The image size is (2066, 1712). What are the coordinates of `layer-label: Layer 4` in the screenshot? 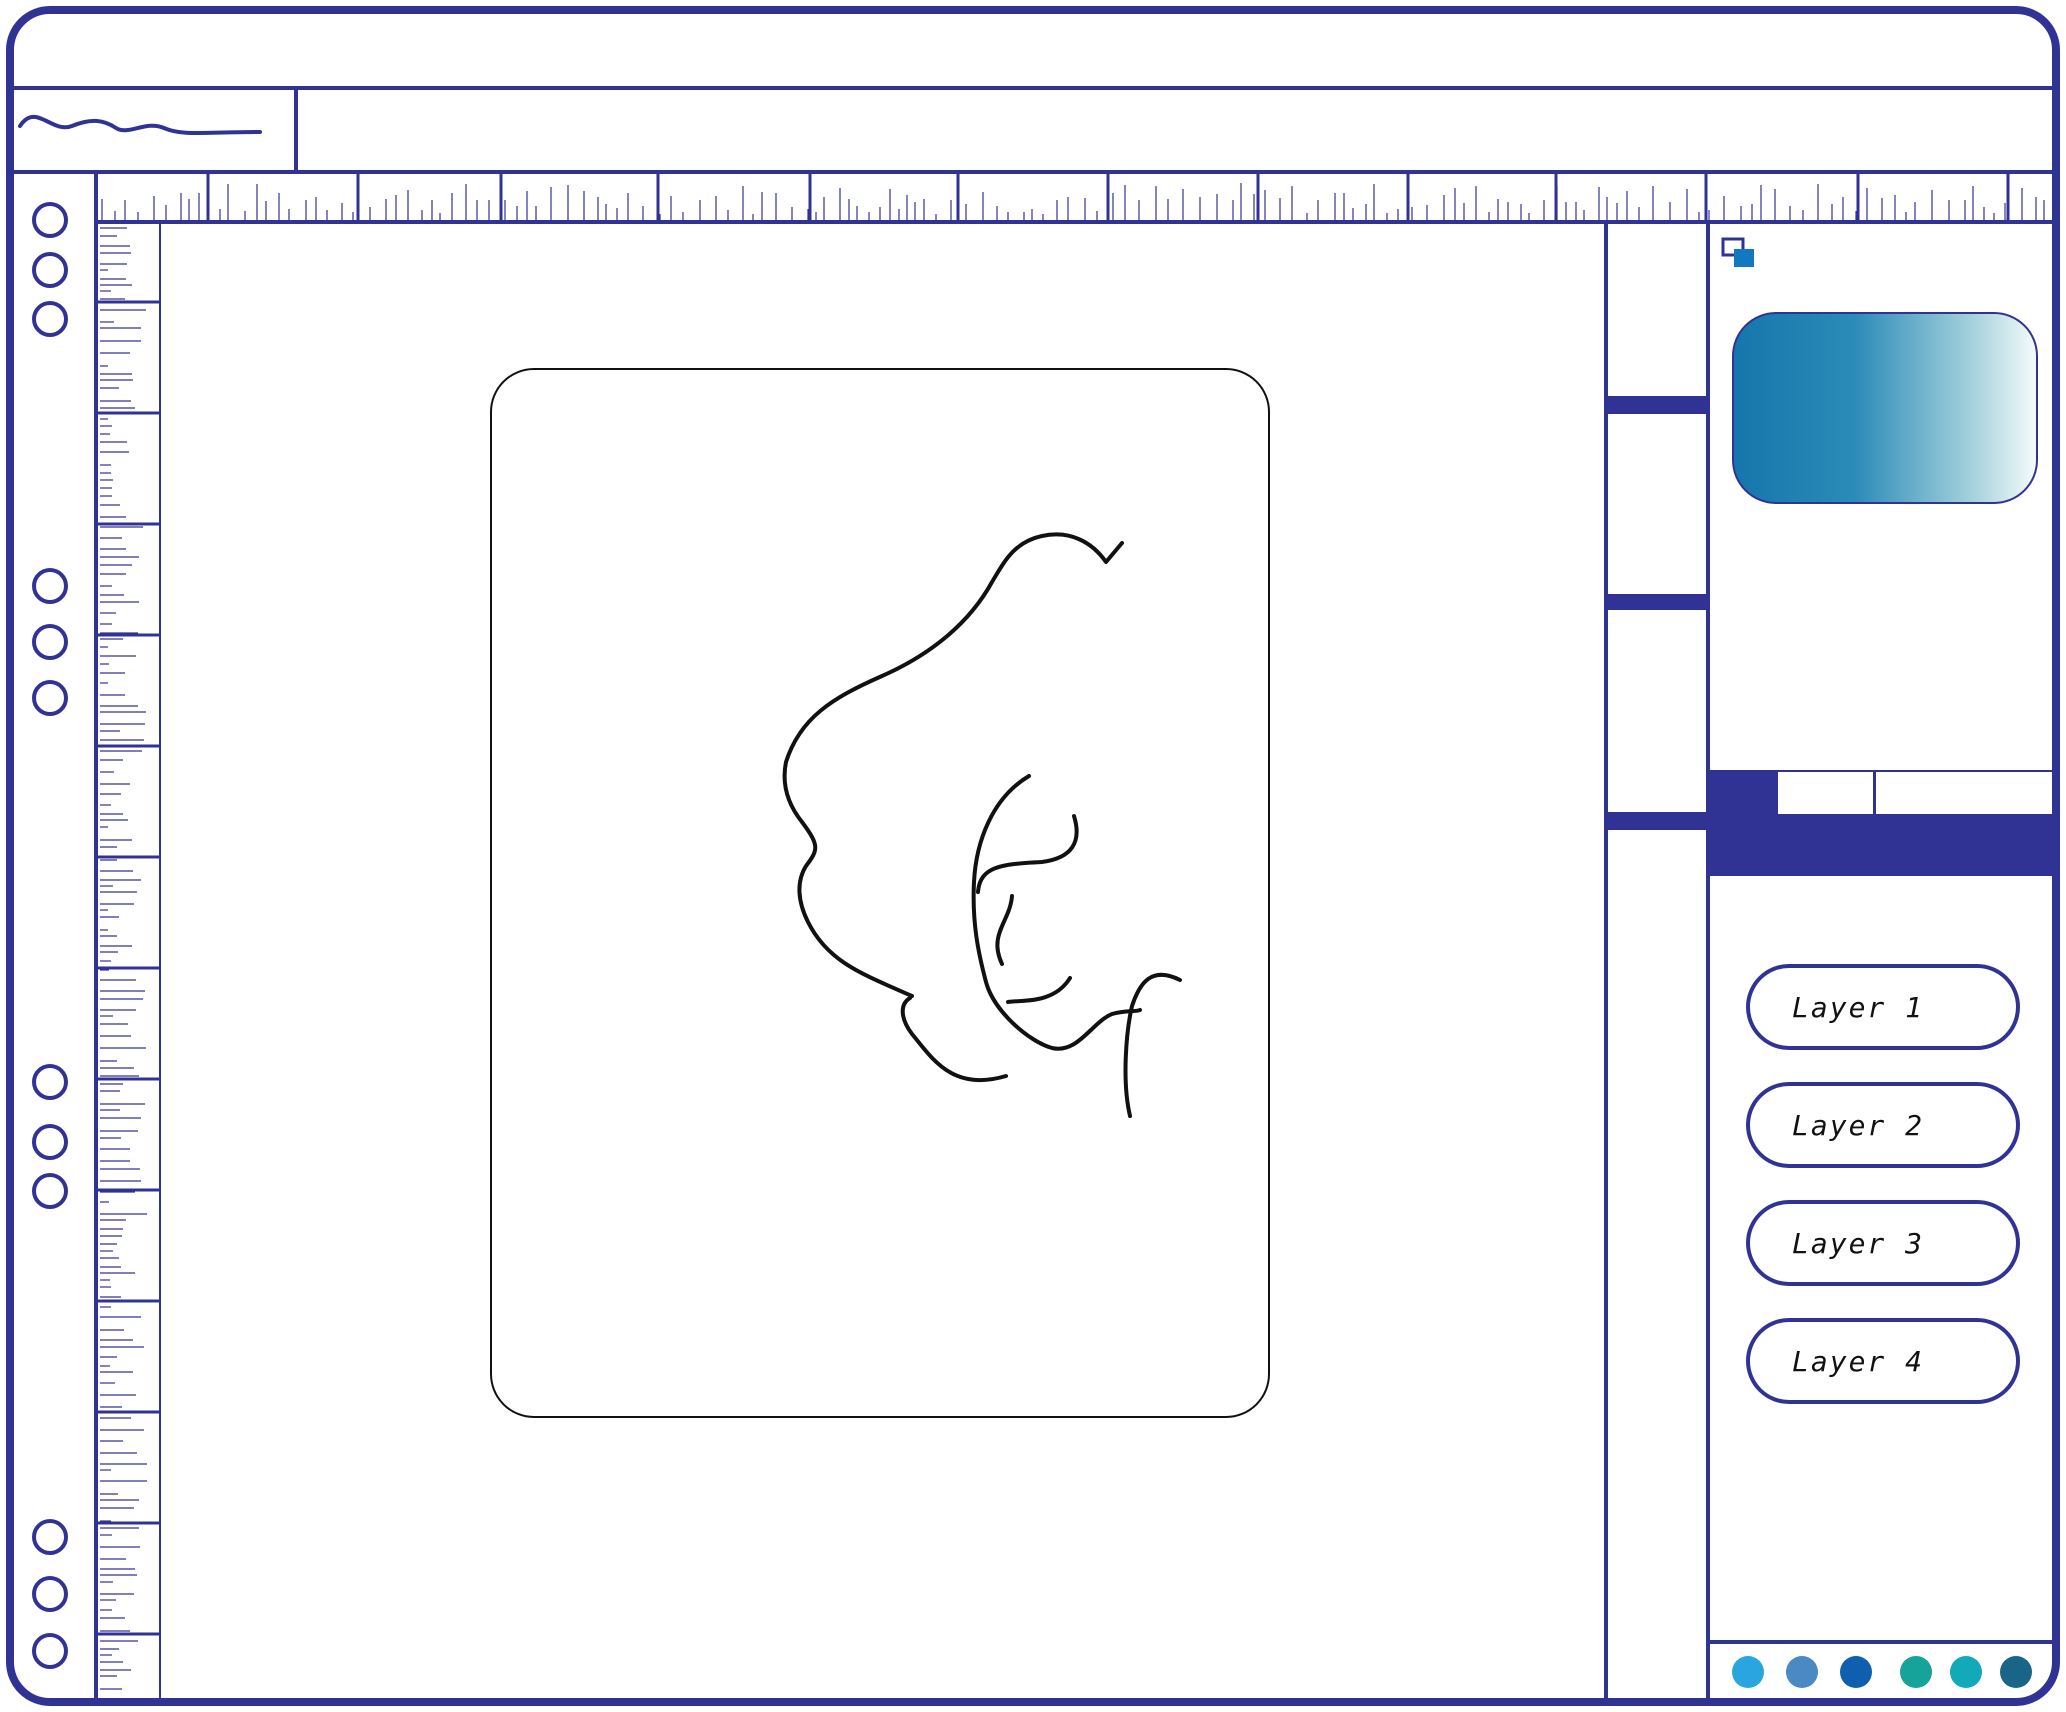 It's located at (1858, 1361).